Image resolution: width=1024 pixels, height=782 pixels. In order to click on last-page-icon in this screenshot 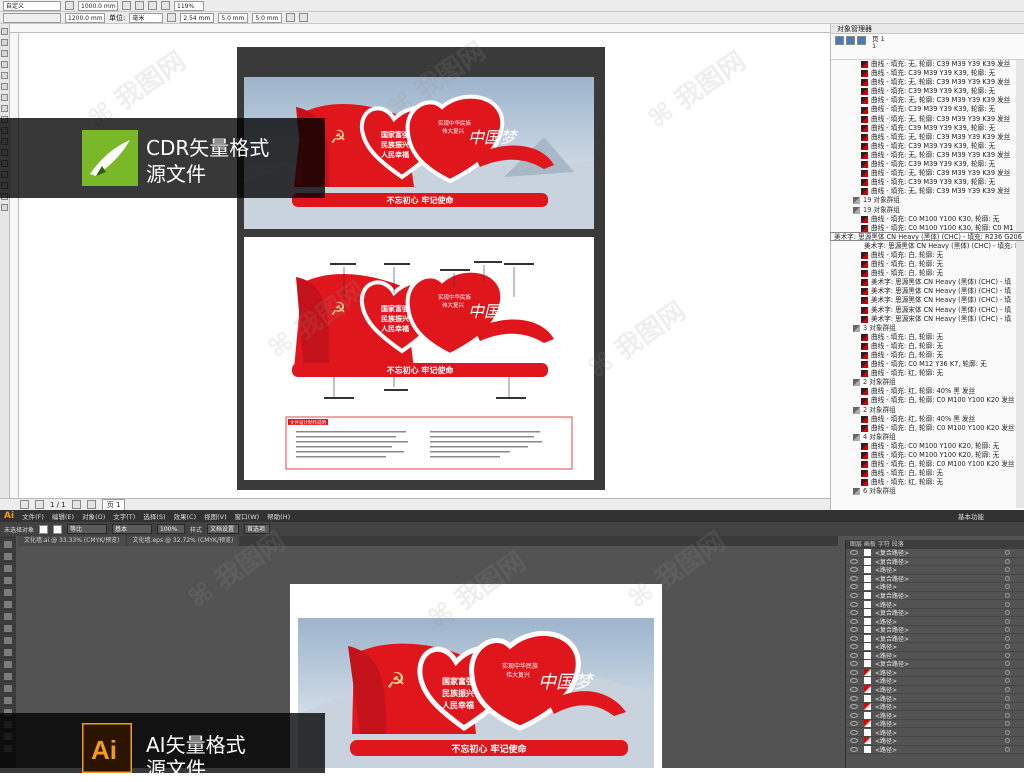, I will do `click(91, 504)`.